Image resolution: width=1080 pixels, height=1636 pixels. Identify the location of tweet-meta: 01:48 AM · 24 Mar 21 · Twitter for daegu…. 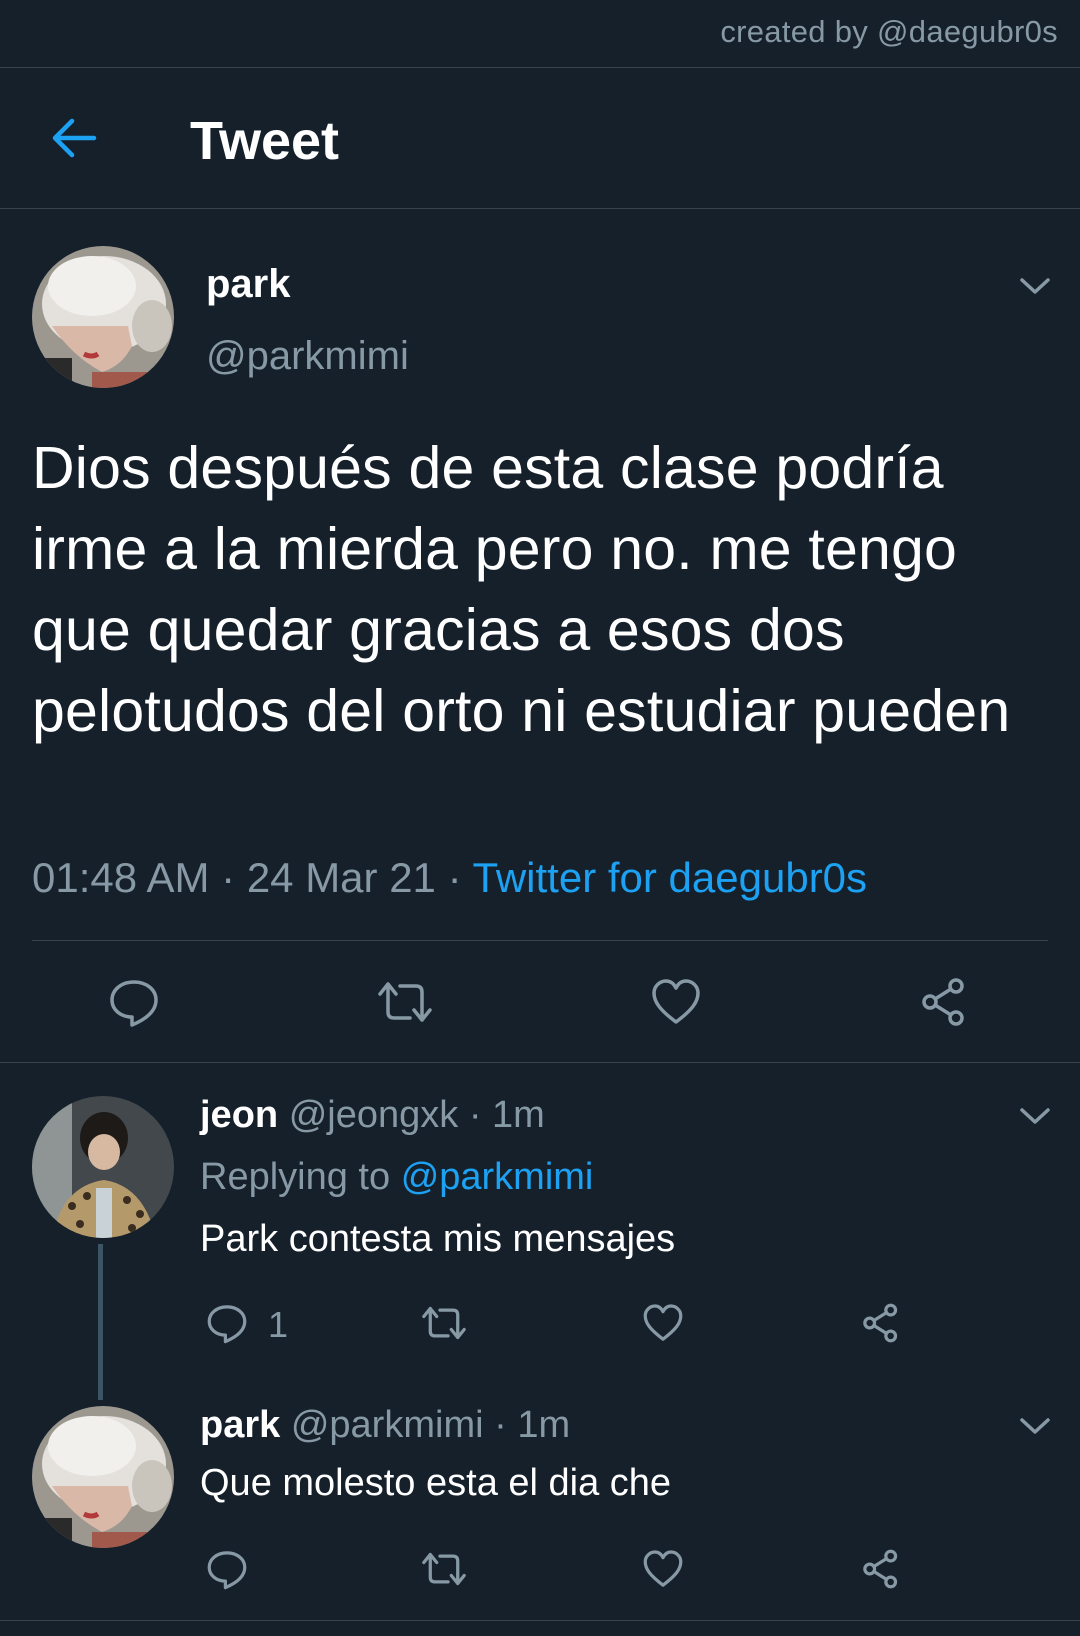
(449, 878).